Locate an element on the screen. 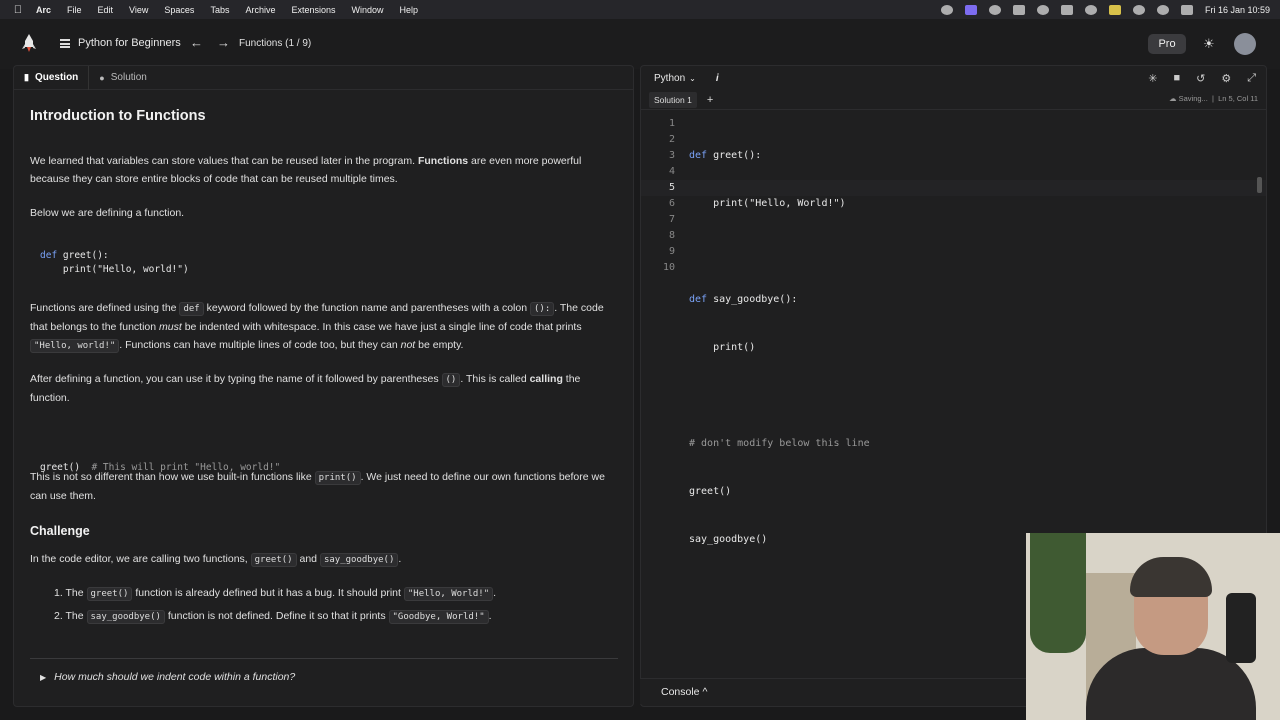 This screenshot has width=1280, height=720. lesson-title: Functions (1 / 9) is located at coordinates (275, 43).